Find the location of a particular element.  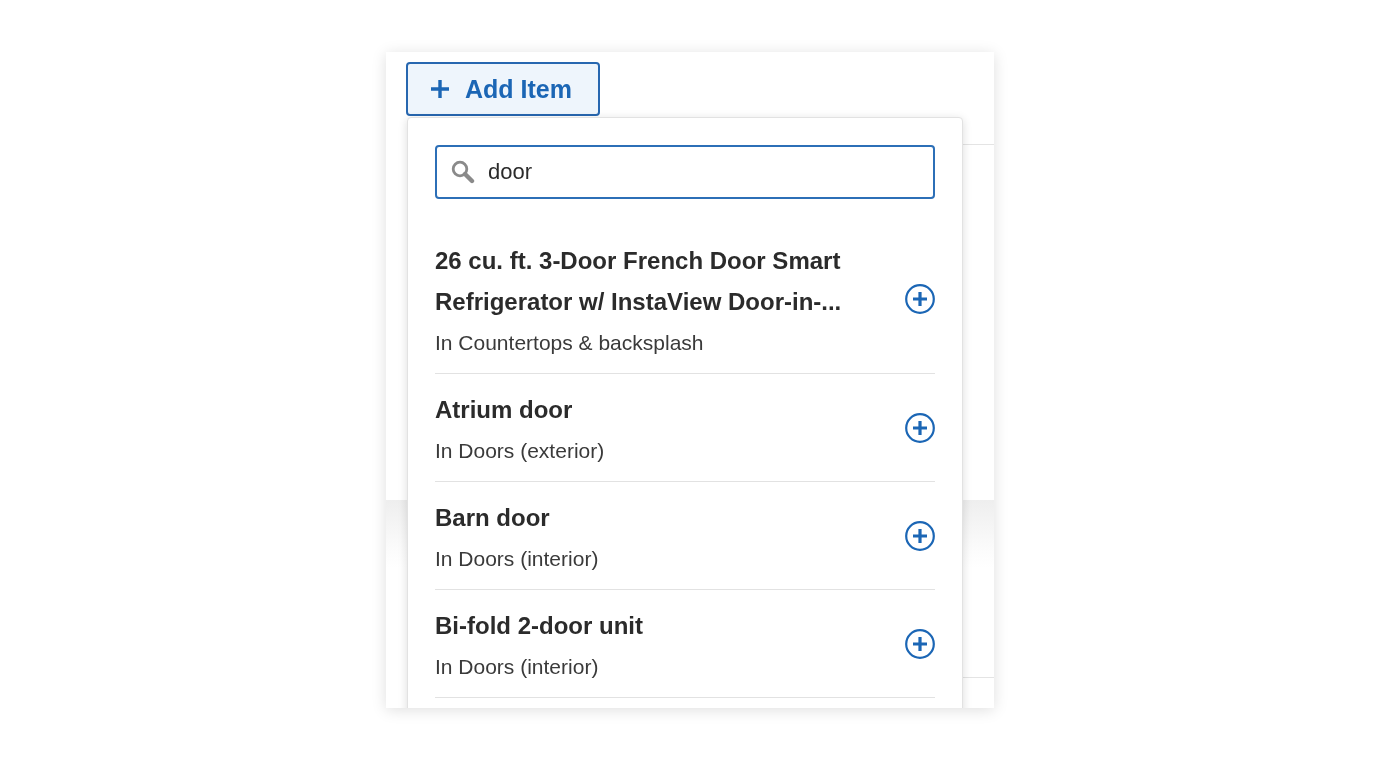

search-field: door is located at coordinates (685, 172).